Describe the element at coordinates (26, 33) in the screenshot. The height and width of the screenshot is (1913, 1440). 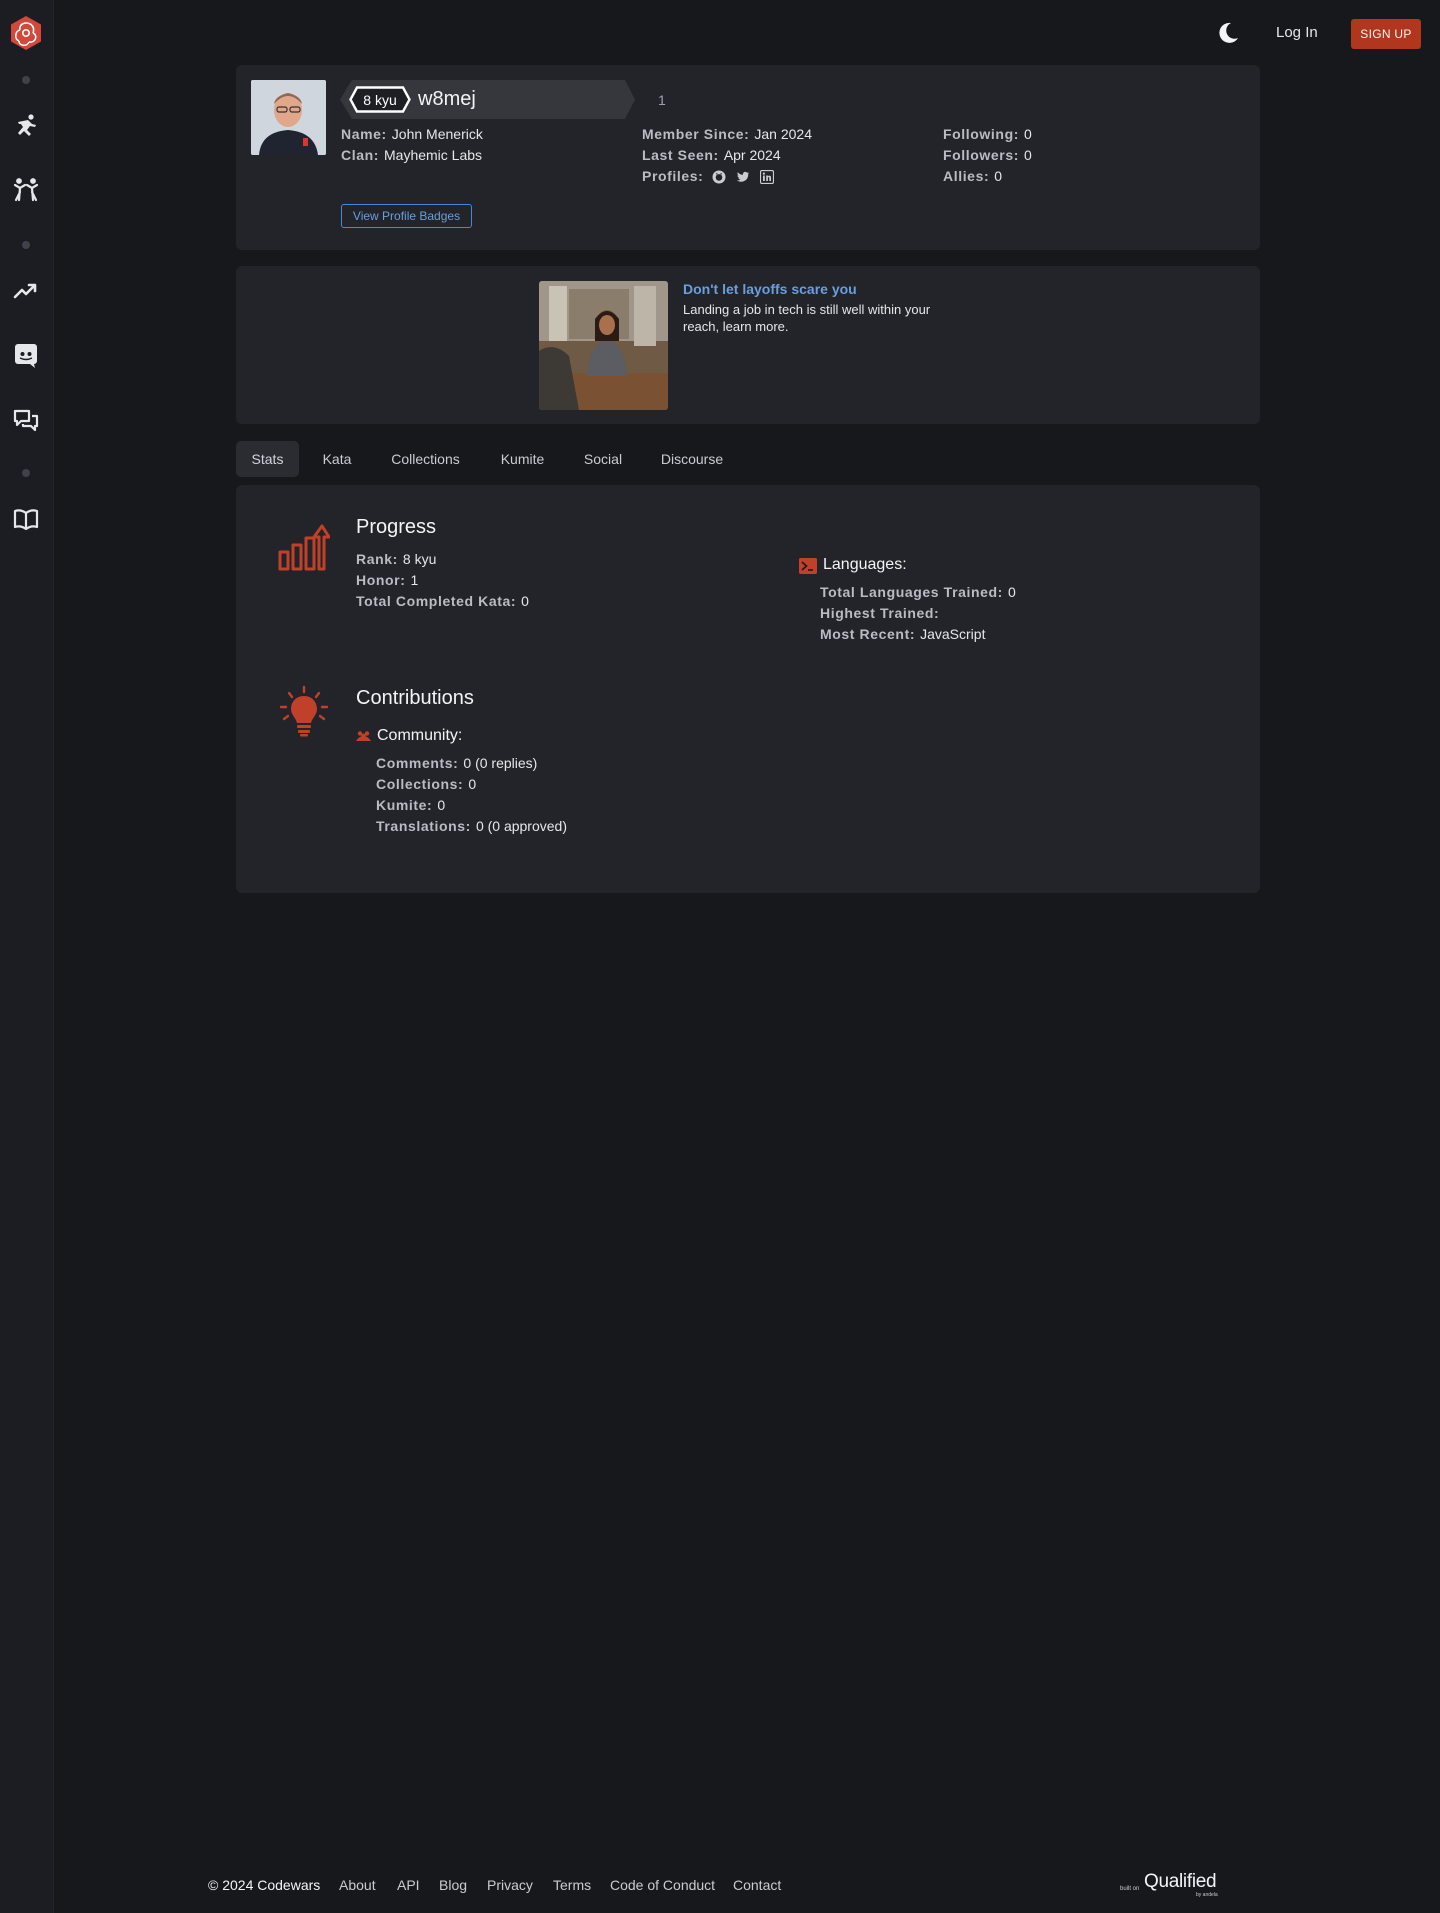
I see `codewars-logo-icon` at that location.